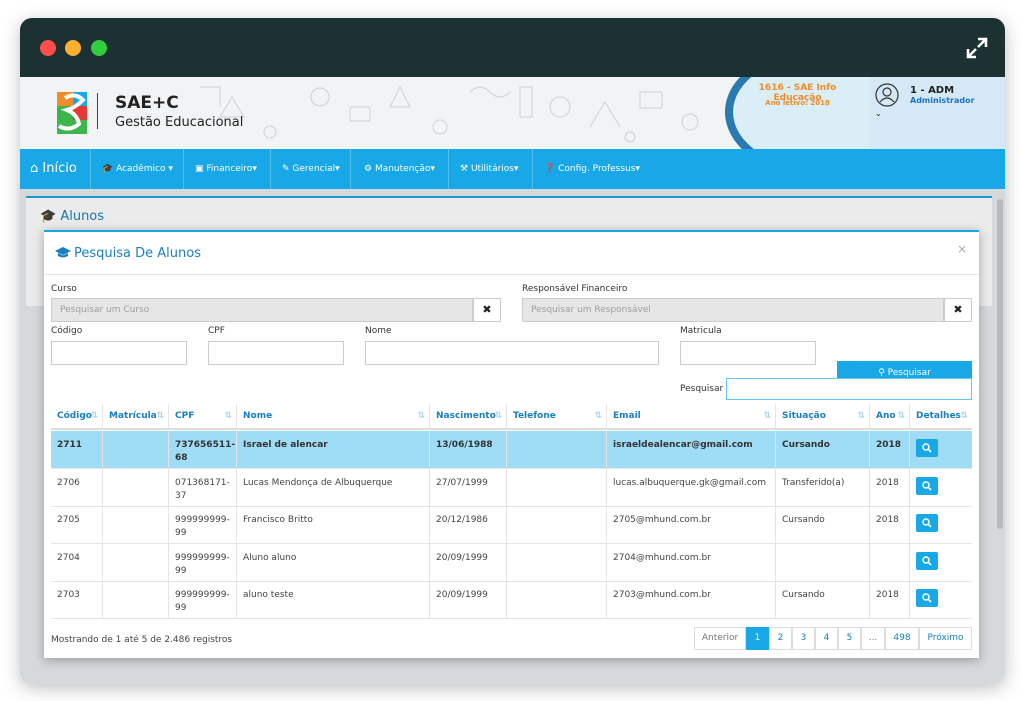 This screenshot has height=701, width=1024. Describe the element at coordinates (77, 416) in the screenshot. I see `th-codigo: Código ⇅` at that location.